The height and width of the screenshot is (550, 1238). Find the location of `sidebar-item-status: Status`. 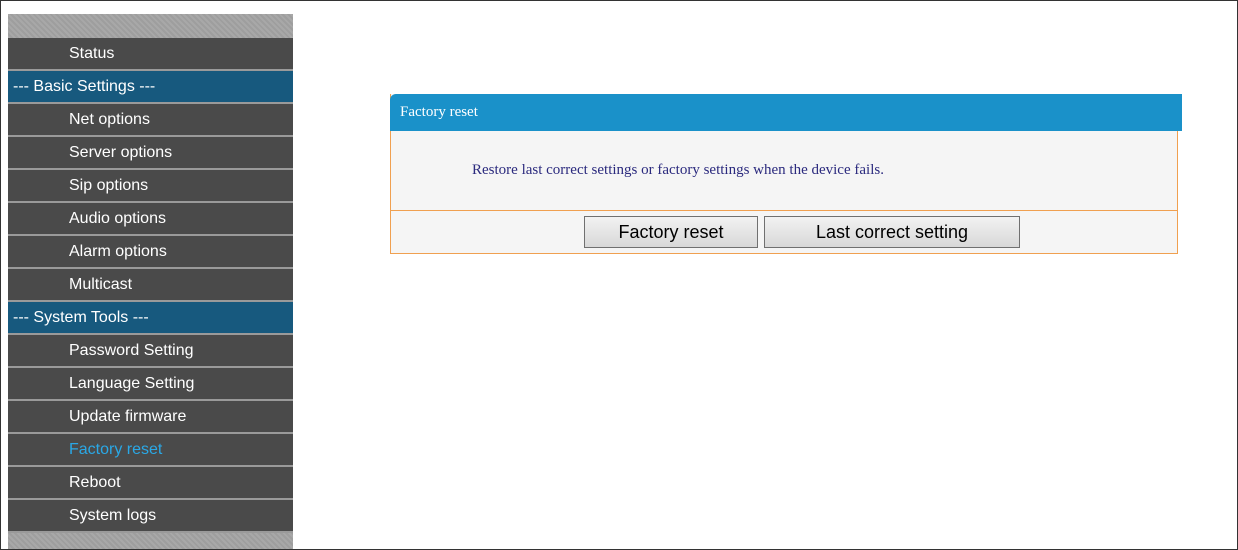

sidebar-item-status: Status is located at coordinates (150, 53).